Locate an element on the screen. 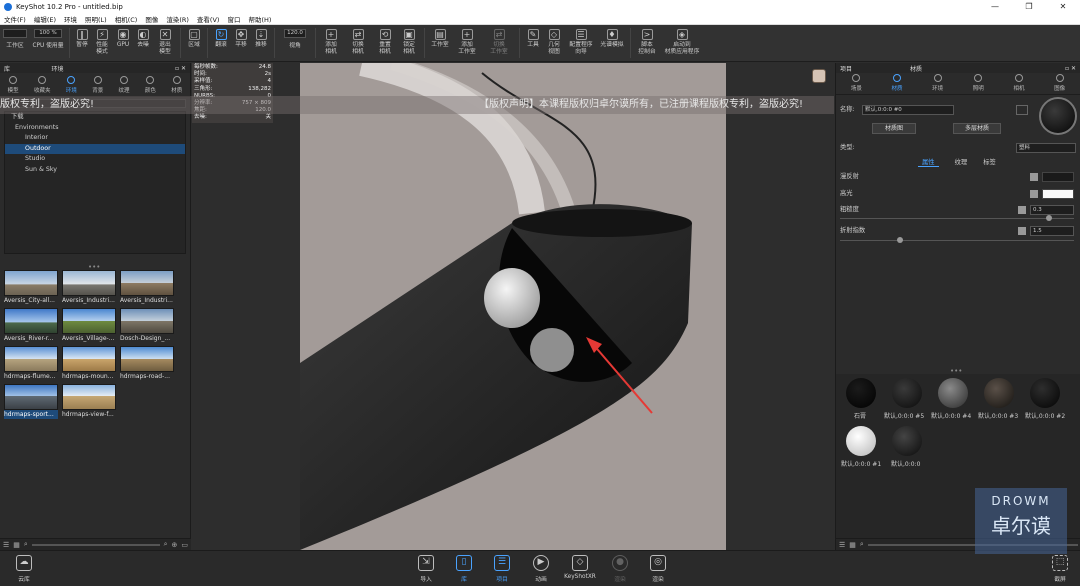 The image size is (1080, 586). menu-view: 查看(V) is located at coordinates (208, 19).